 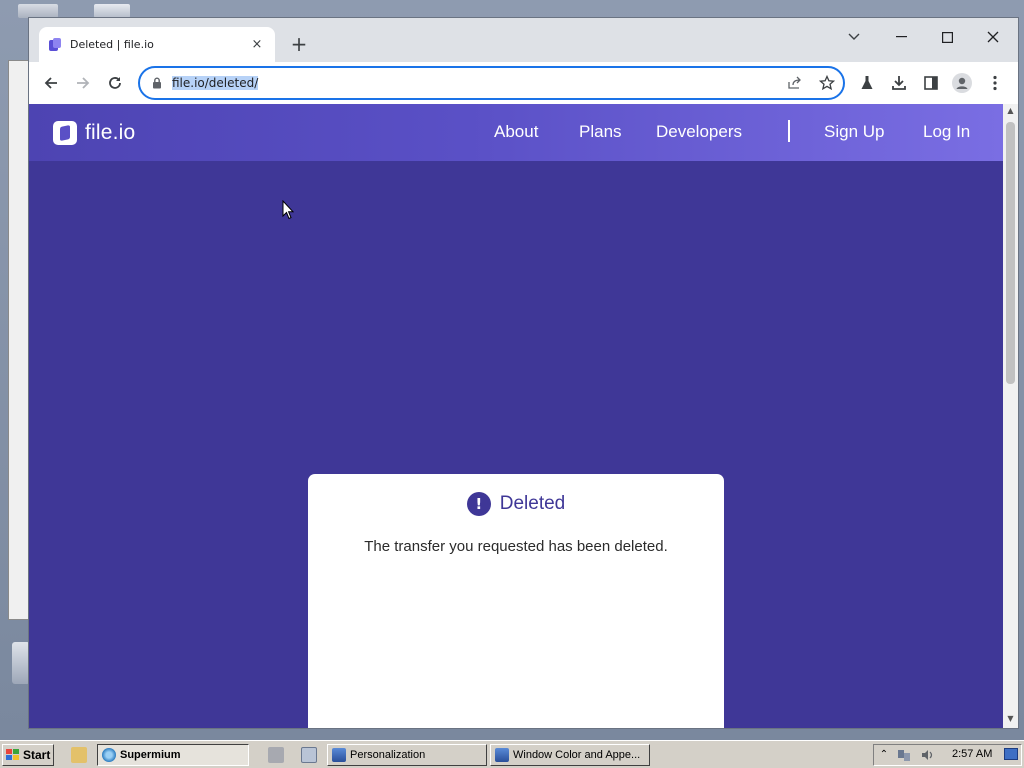 I want to click on url-text: file.io/deleted/, so click(x=215, y=83).